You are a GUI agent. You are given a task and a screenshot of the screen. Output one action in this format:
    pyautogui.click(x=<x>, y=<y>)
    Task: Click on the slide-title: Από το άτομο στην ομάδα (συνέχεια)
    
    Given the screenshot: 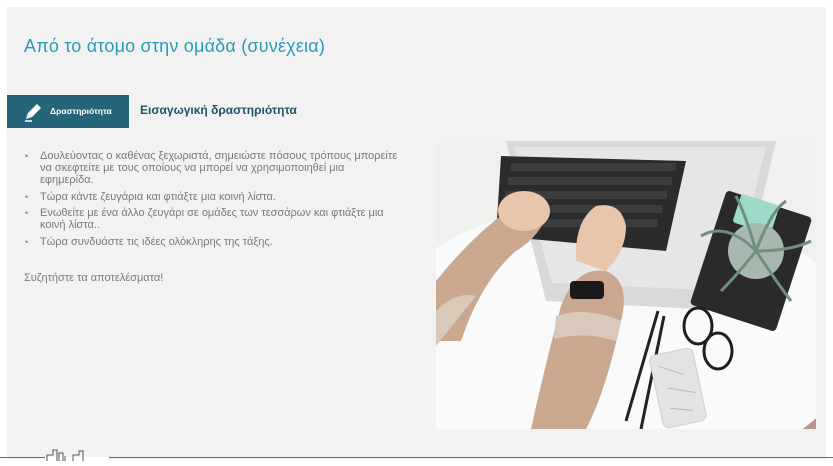 What is the action you would take?
    pyautogui.click(x=175, y=46)
    